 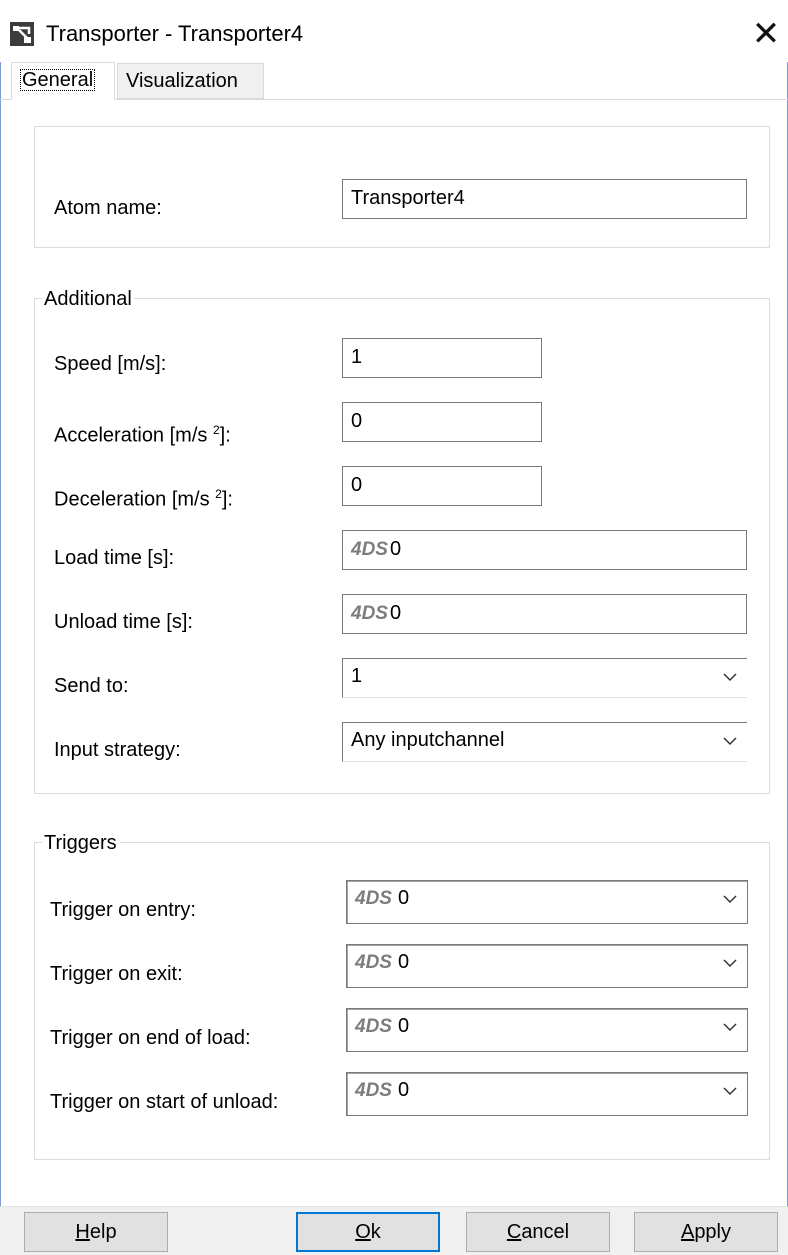 What do you see at coordinates (547, 902) in the screenshot?
I see `trigger-entry-dropdown: 4DS 0` at bounding box center [547, 902].